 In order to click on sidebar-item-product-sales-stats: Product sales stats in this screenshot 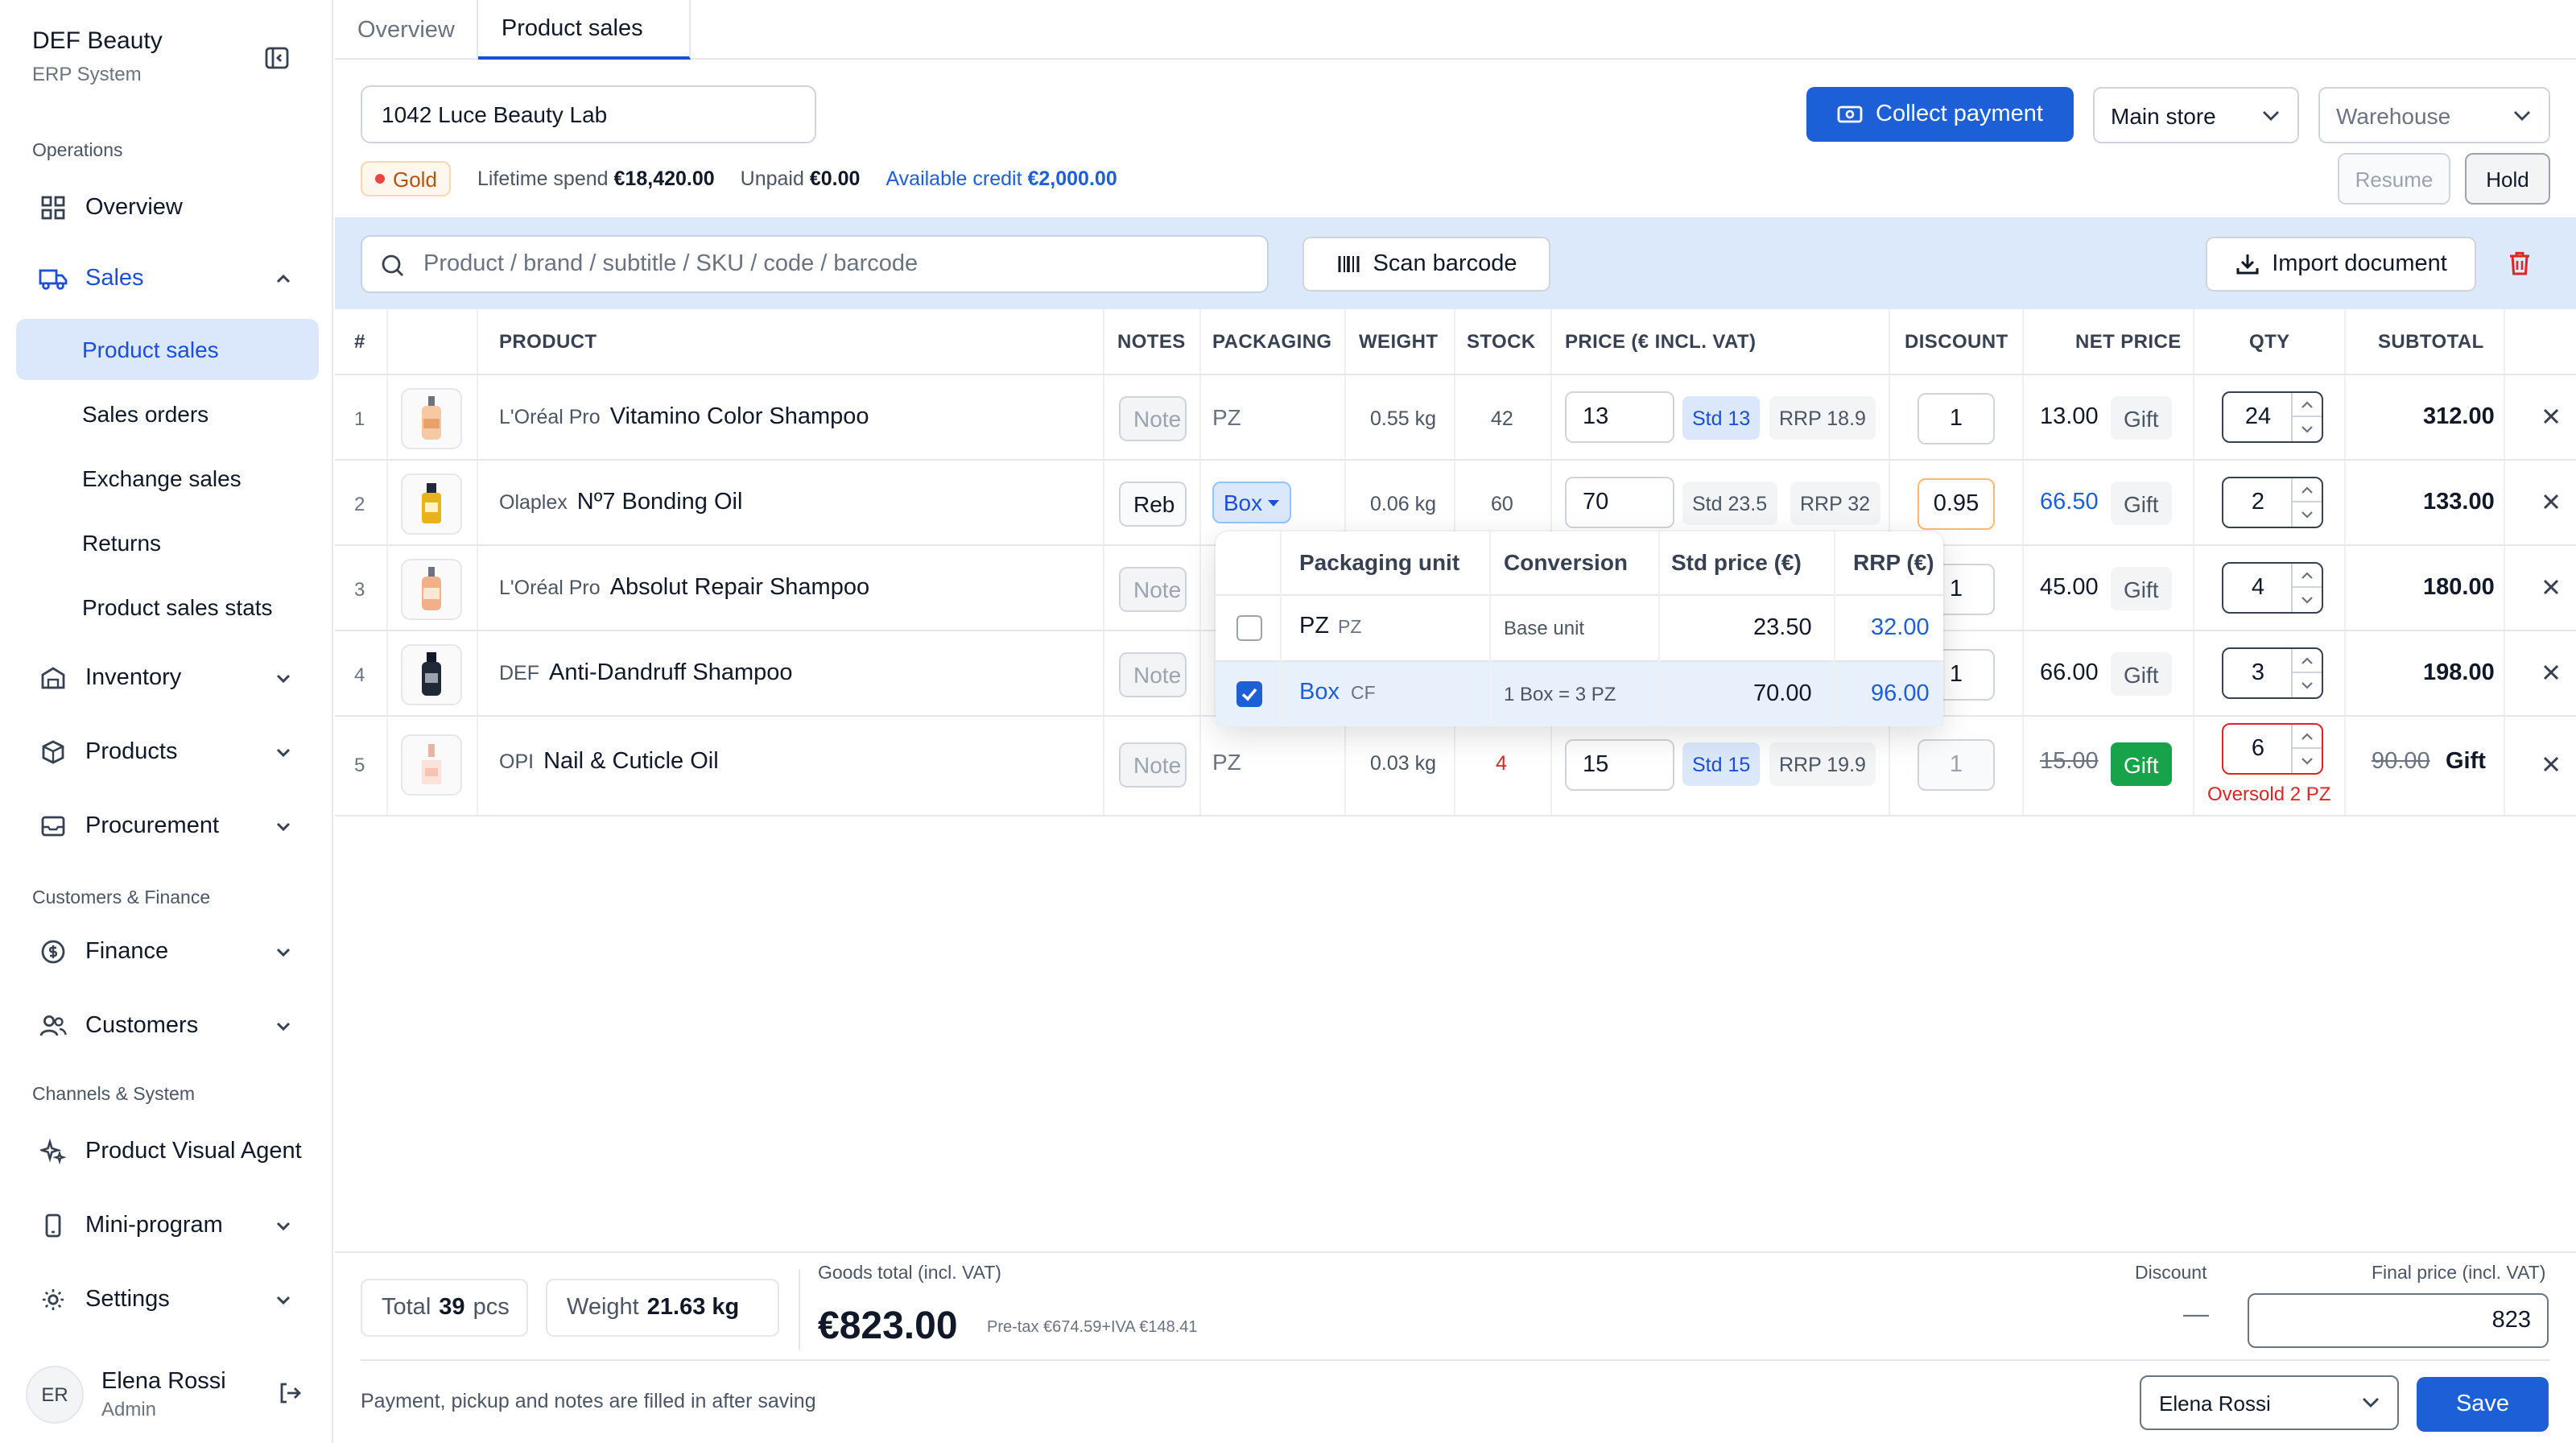, I will do `click(167, 607)`.